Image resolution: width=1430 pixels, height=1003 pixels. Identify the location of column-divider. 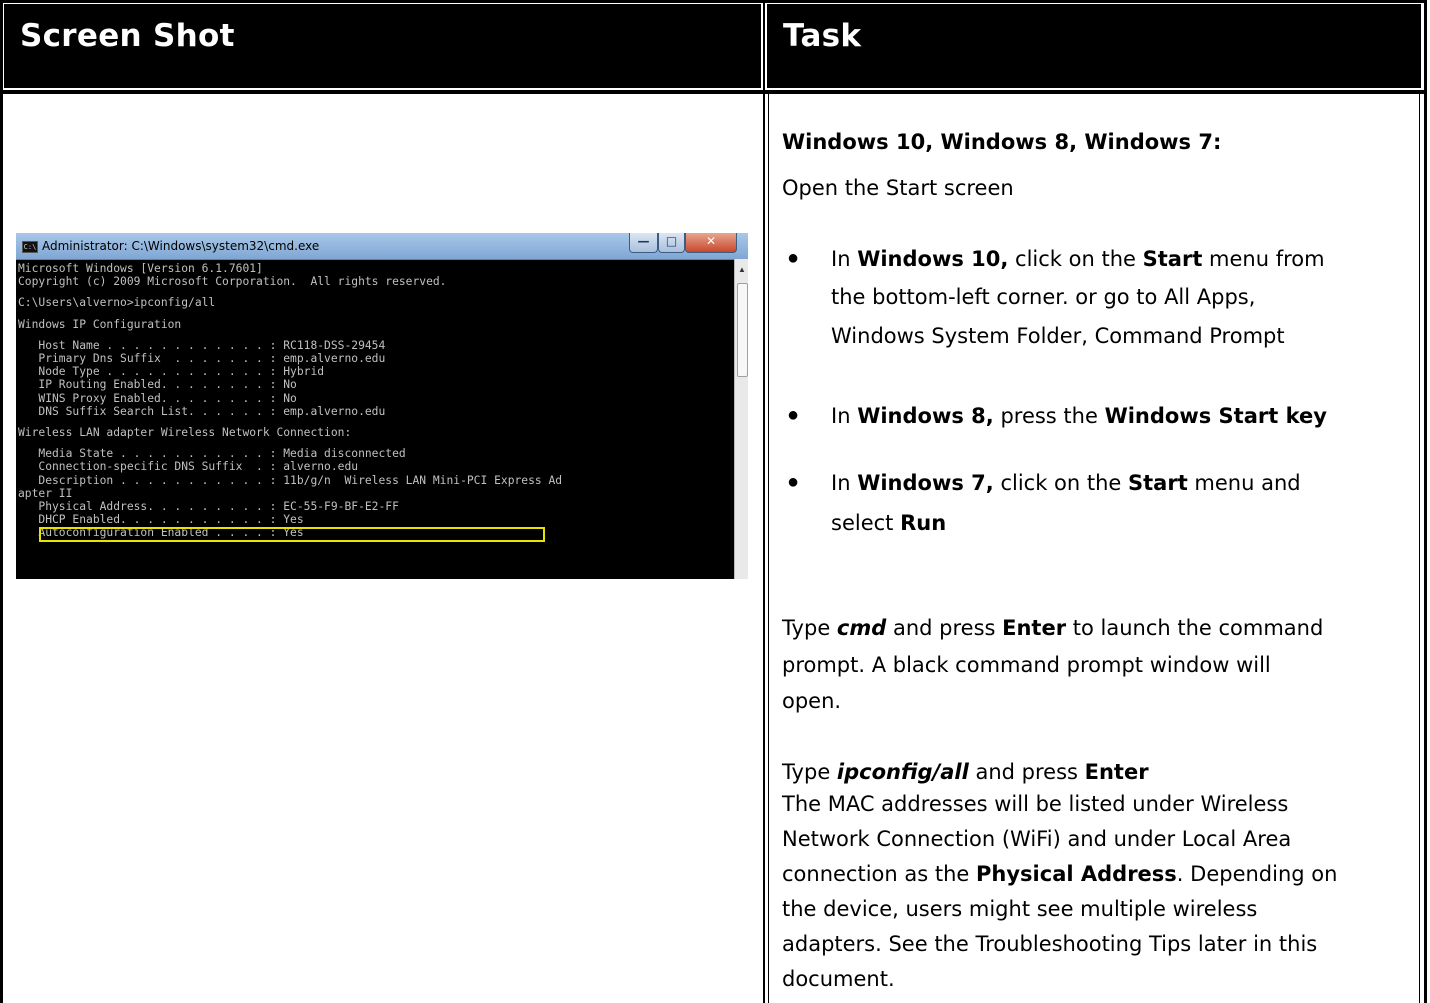
(764, 548).